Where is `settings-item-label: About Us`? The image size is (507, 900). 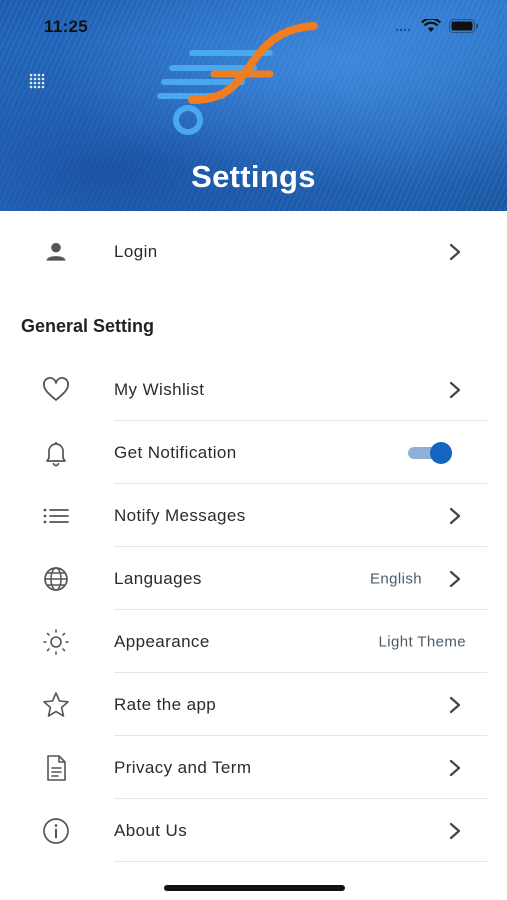 settings-item-label: About Us is located at coordinates (151, 830).